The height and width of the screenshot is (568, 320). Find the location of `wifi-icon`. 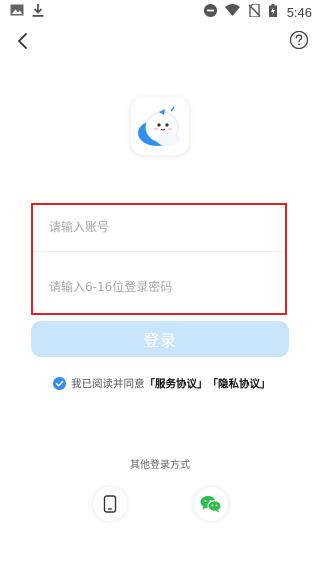

wifi-icon is located at coordinates (232, 12).